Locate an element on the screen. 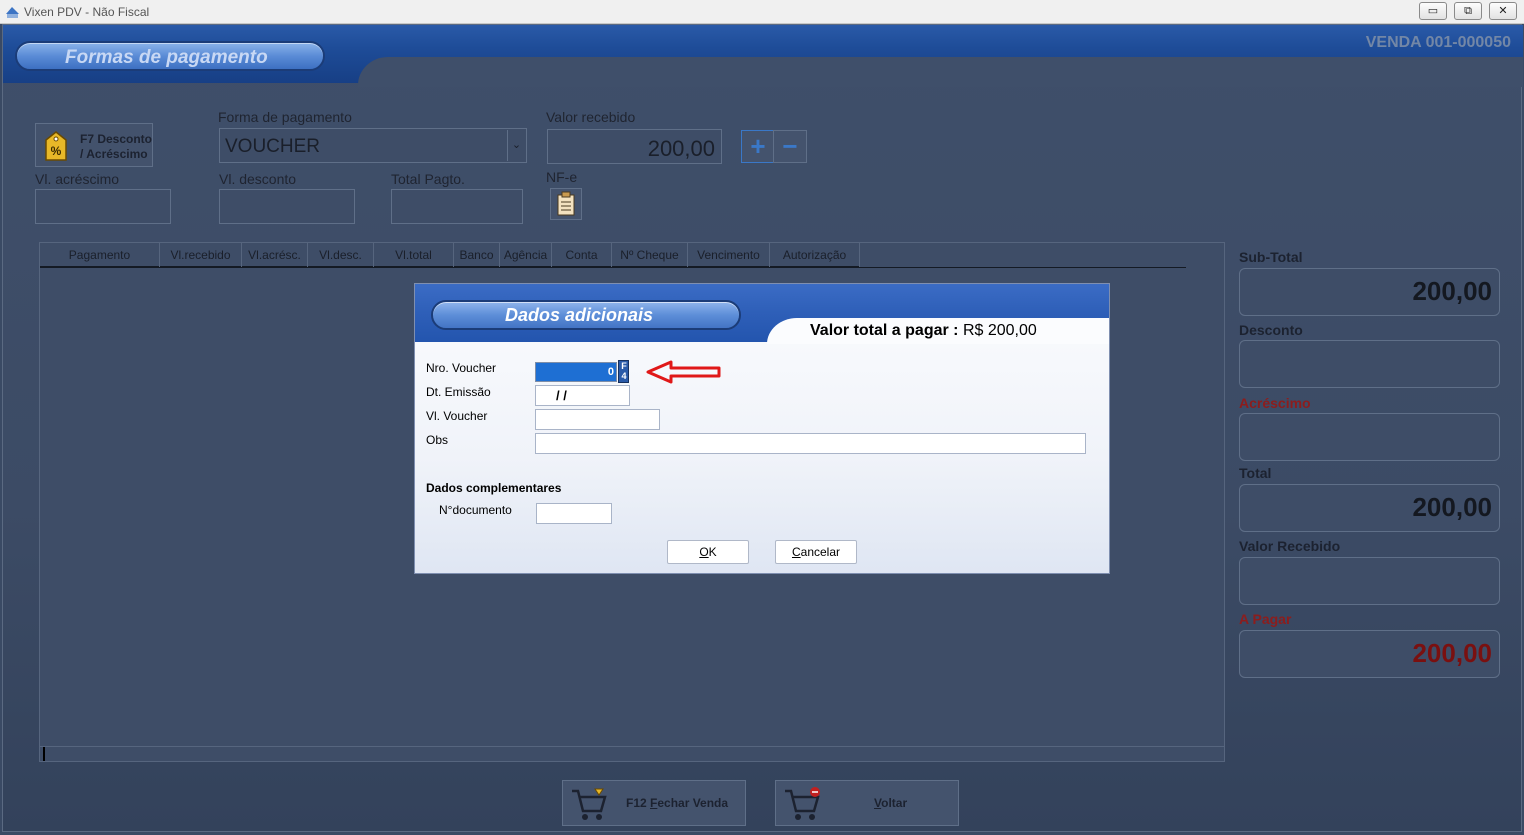 The width and height of the screenshot is (1524, 835). total-pagto-label: Total Pagto. is located at coordinates (428, 179).